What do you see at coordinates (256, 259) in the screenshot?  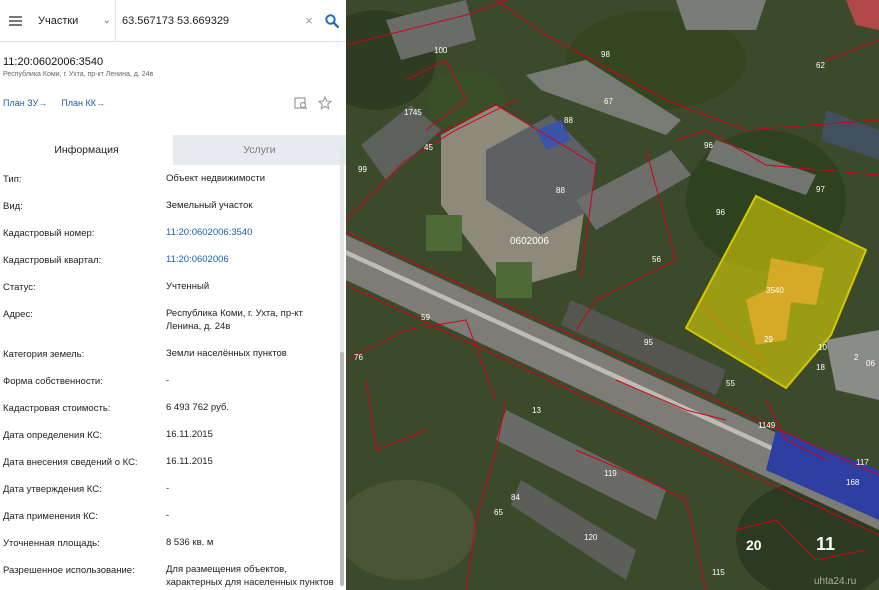 I see `cadastral-quarter-link: 11:20:0602006` at bounding box center [256, 259].